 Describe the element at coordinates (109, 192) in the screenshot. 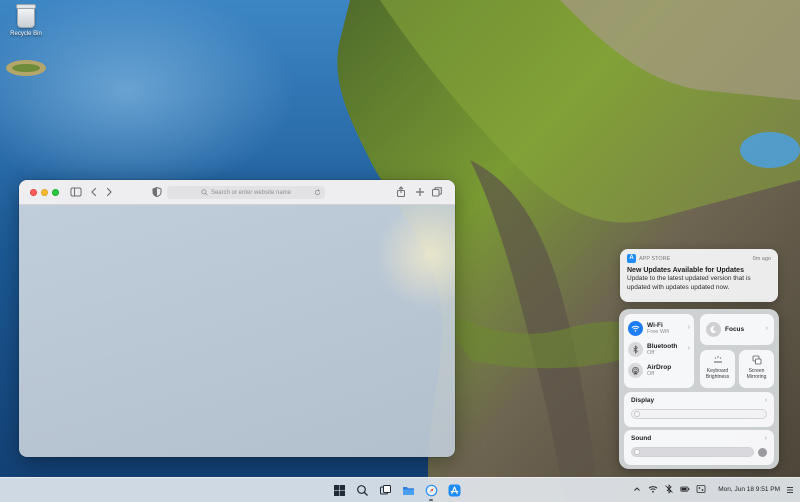

I see `forward-icon` at that location.